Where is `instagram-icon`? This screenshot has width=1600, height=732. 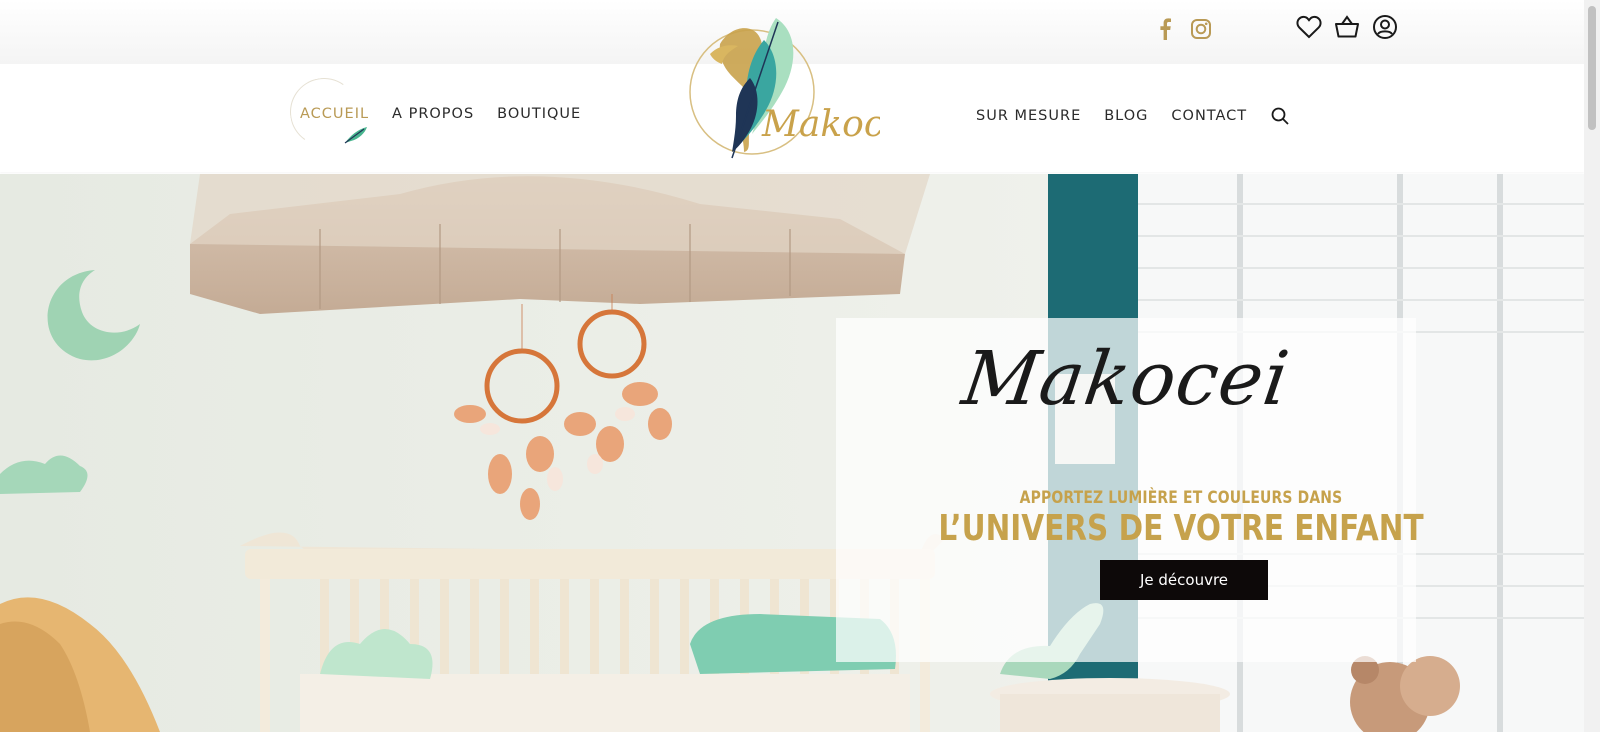 instagram-icon is located at coordinates (1201, 29).